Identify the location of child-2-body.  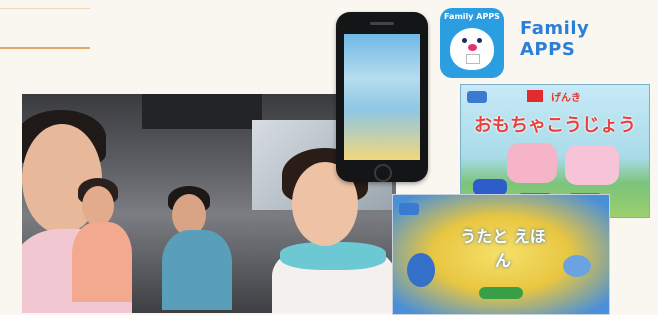
(102, 262).